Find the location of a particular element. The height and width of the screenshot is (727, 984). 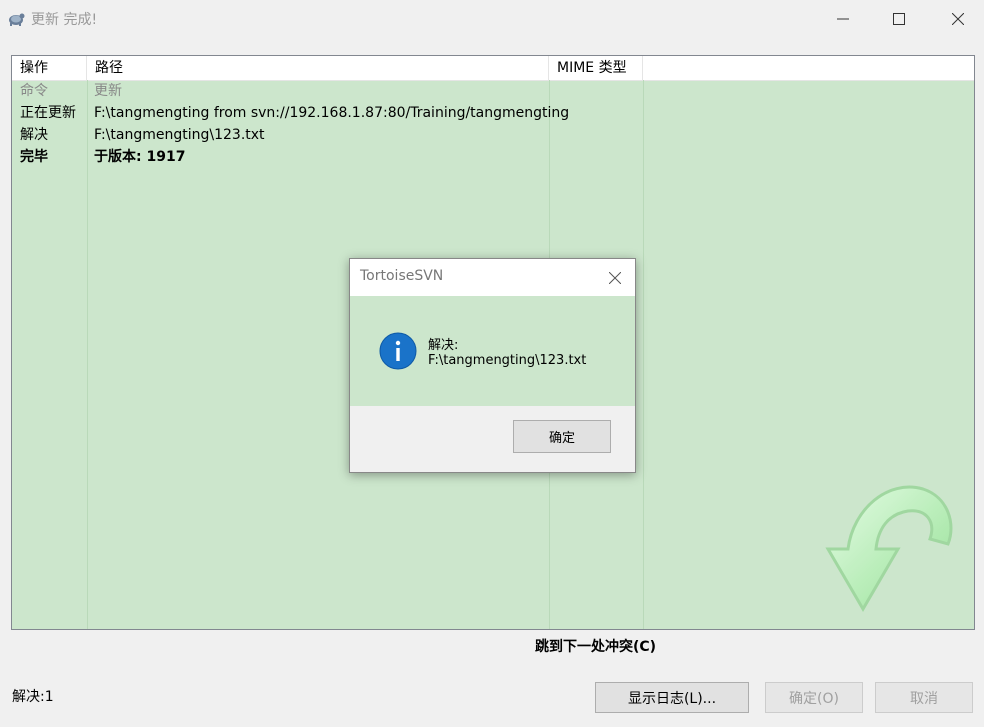

row-action: 完毕 is located at coordinates (34, 157).